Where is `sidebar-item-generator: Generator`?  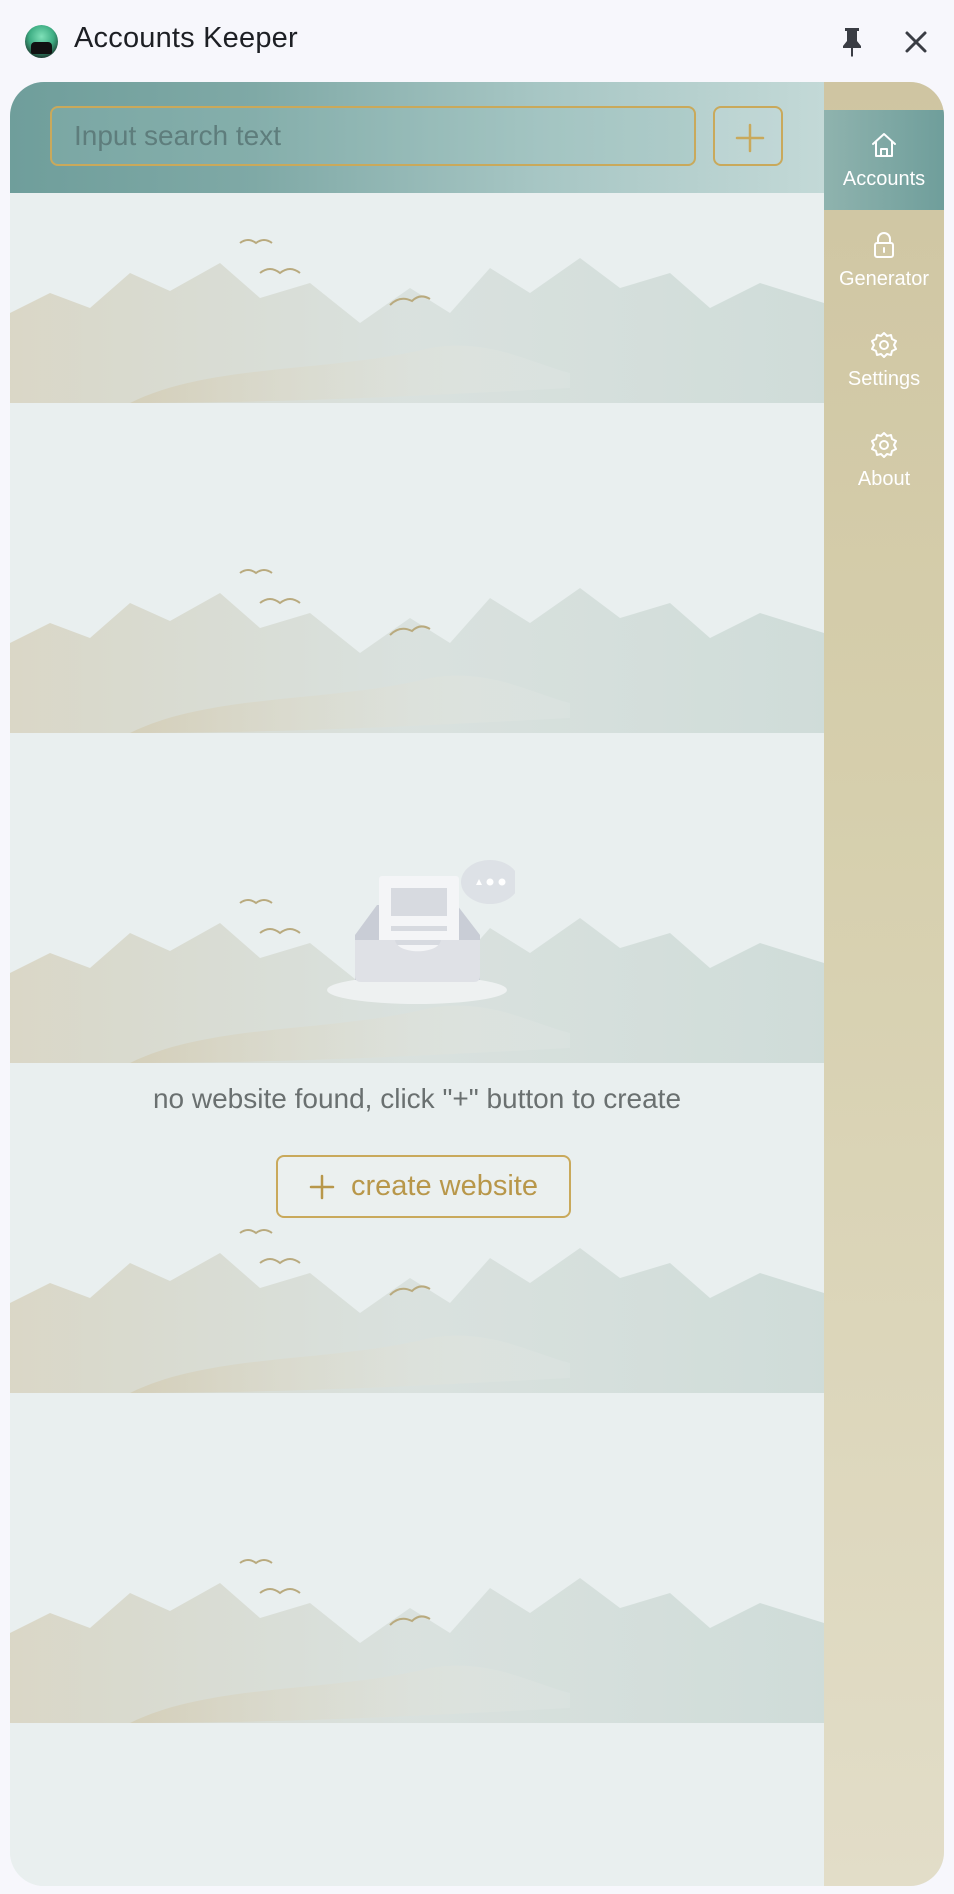 sidebar-item-generator: Generator is located at coordinates (884, 260).